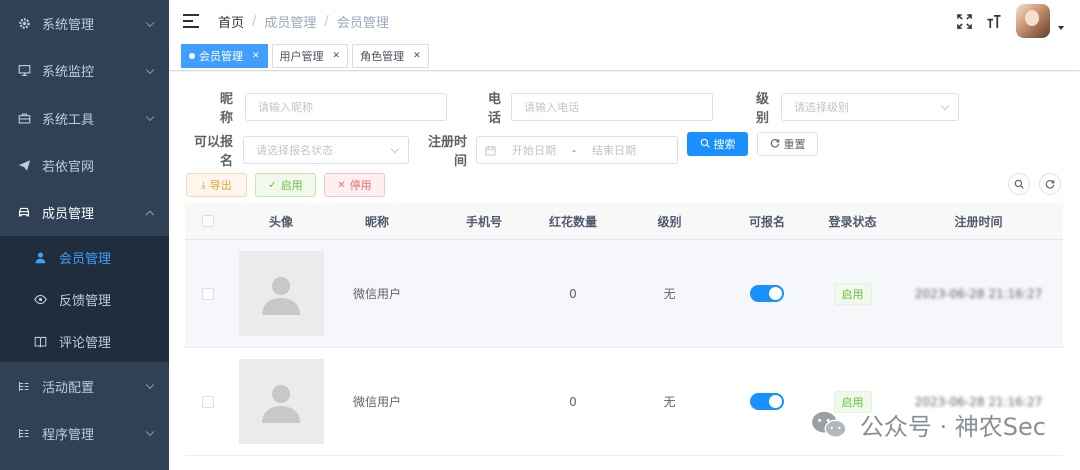  I want to click on regtime-value: 2023-06-28 21:16:27, so click(978, 293).